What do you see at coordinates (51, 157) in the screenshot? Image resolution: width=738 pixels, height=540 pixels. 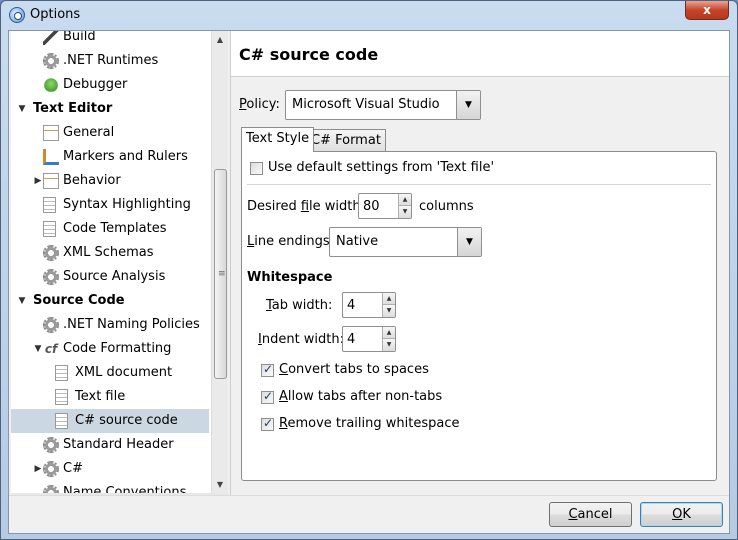 I see `markers-icon` at bounding box center [51, 157].